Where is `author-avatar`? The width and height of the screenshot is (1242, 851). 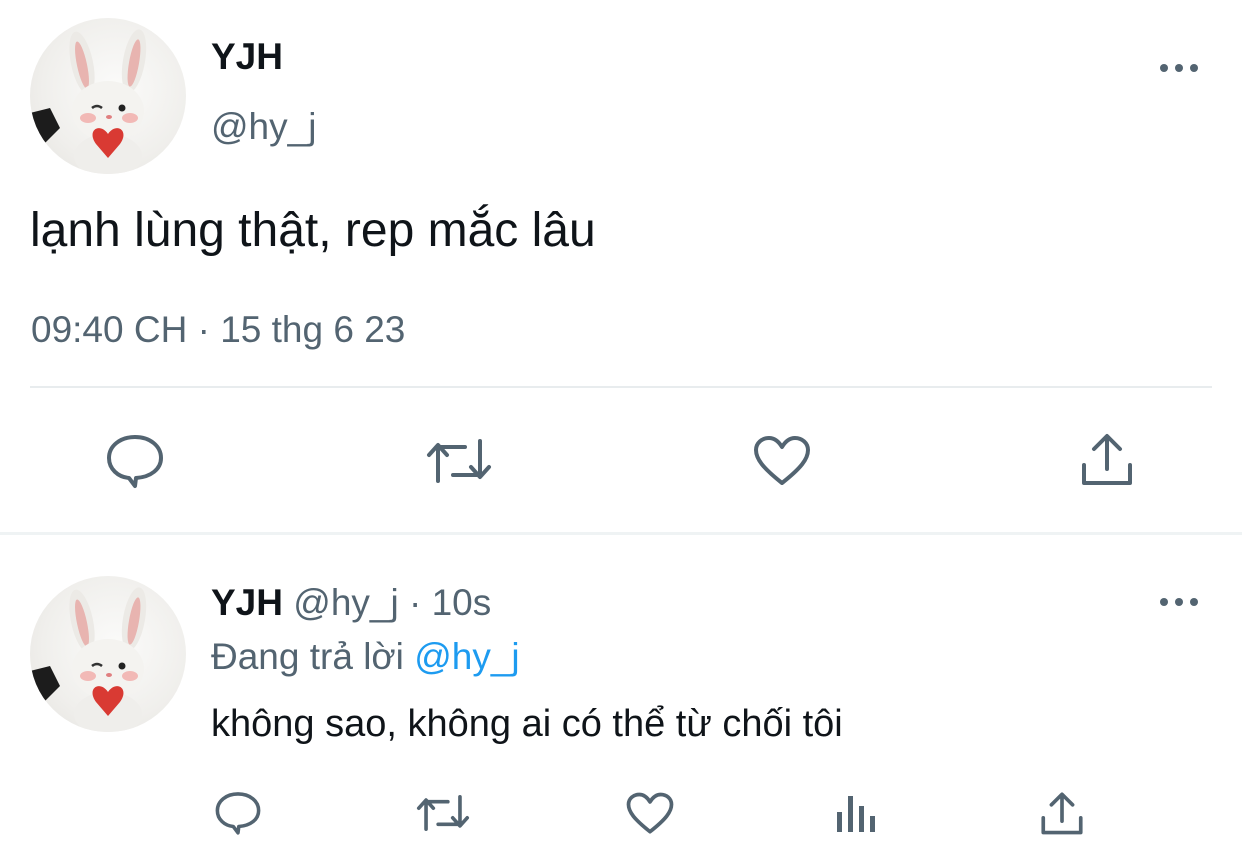
author-avatar is located at coordinates (108, 96).